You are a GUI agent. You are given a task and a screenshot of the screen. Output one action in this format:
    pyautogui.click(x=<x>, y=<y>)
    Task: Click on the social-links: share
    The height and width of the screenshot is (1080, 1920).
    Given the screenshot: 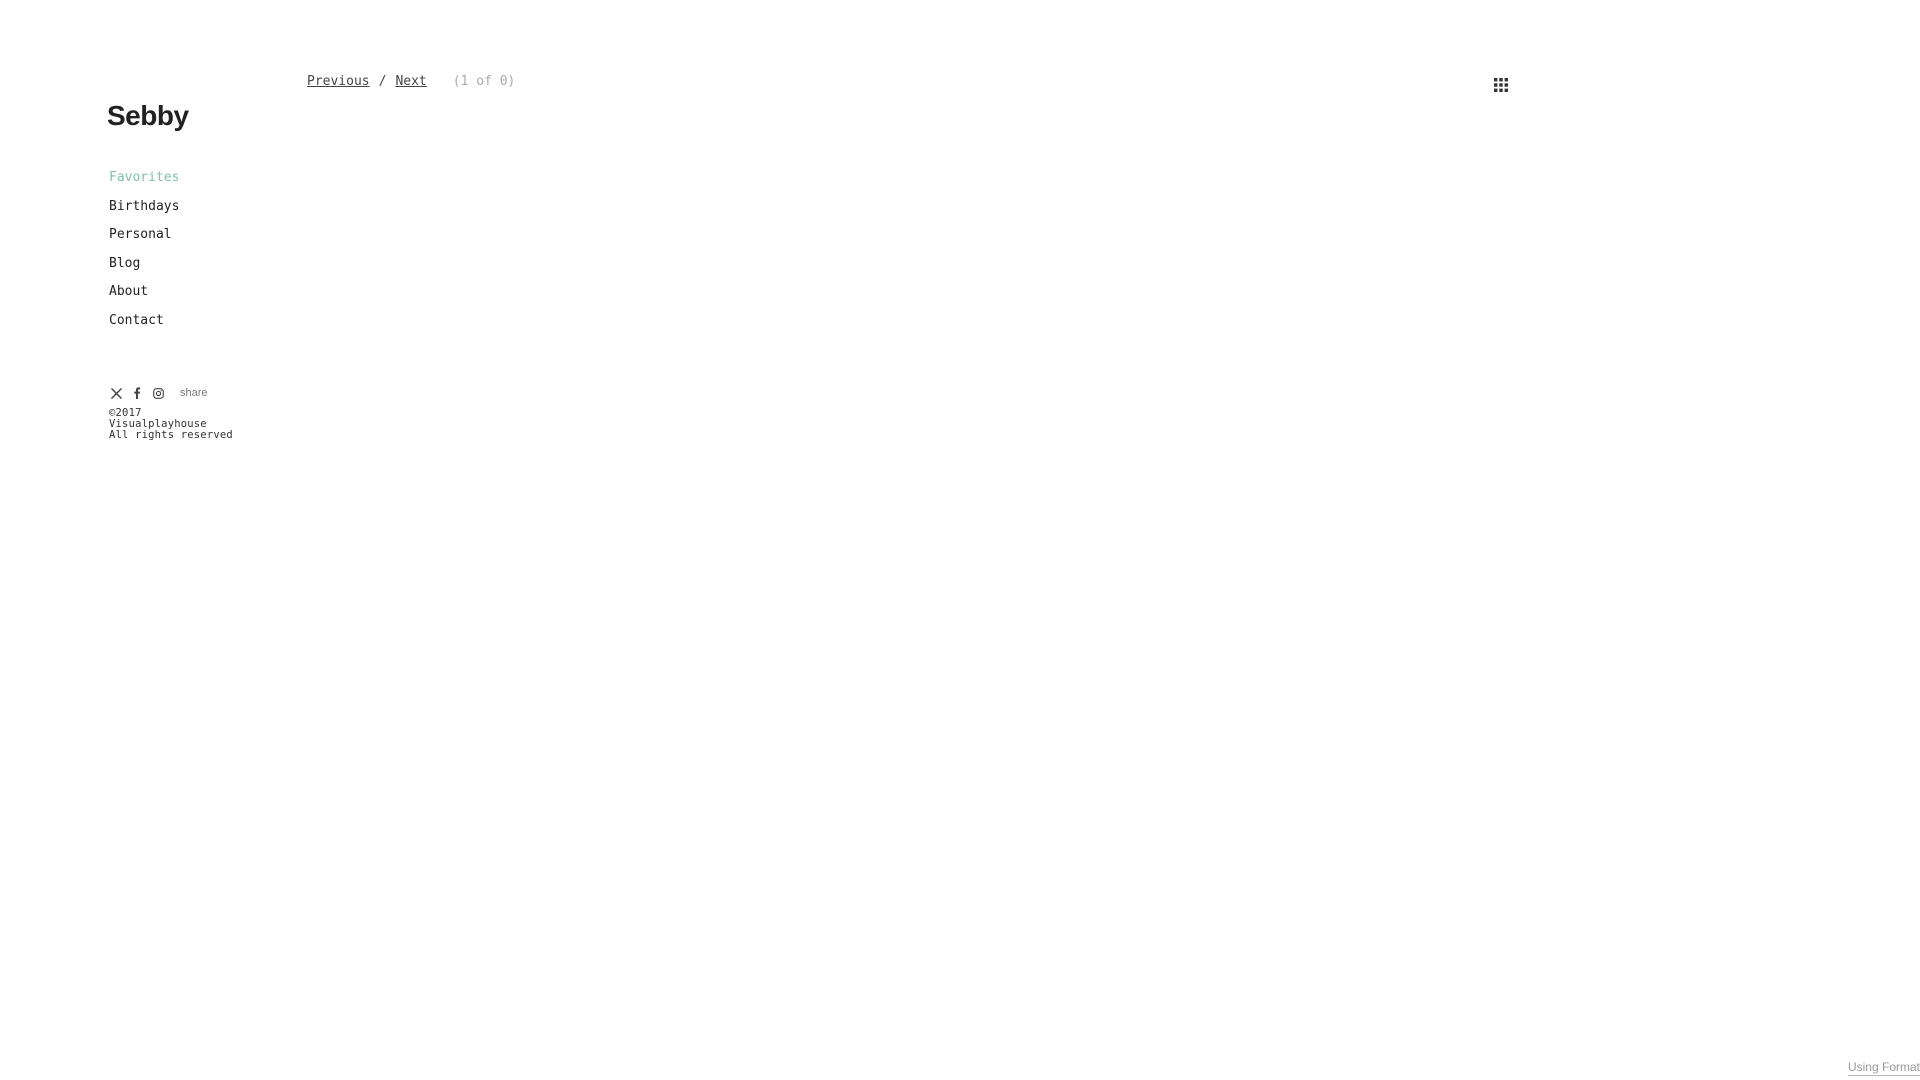 What is the action you would take?
    pyautogui.click(x=208, y=393)
    